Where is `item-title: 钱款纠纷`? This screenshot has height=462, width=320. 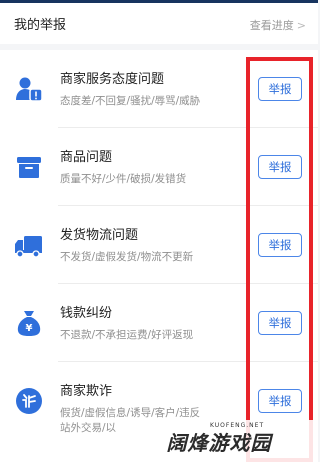
item-title: 钱款纠纷 is located at coordinates (86, 313).